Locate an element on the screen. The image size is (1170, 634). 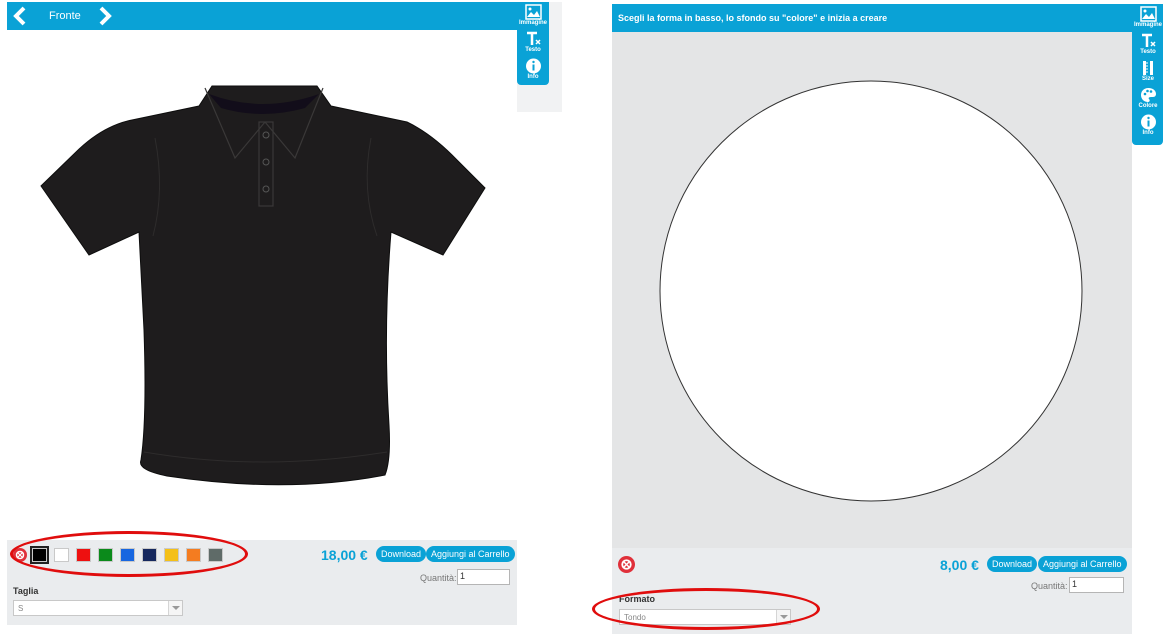
tool-color-label: Colore is located at coordinates (1148, 106).